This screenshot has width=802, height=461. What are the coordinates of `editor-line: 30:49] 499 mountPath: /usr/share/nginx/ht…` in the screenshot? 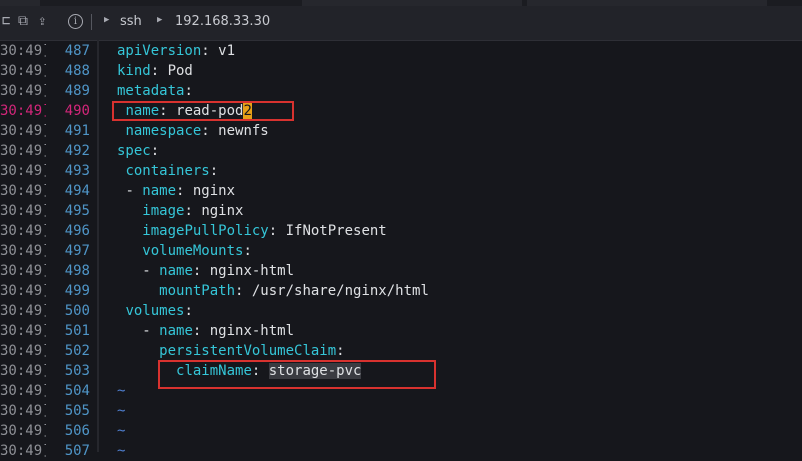 It's located at (401, 291).